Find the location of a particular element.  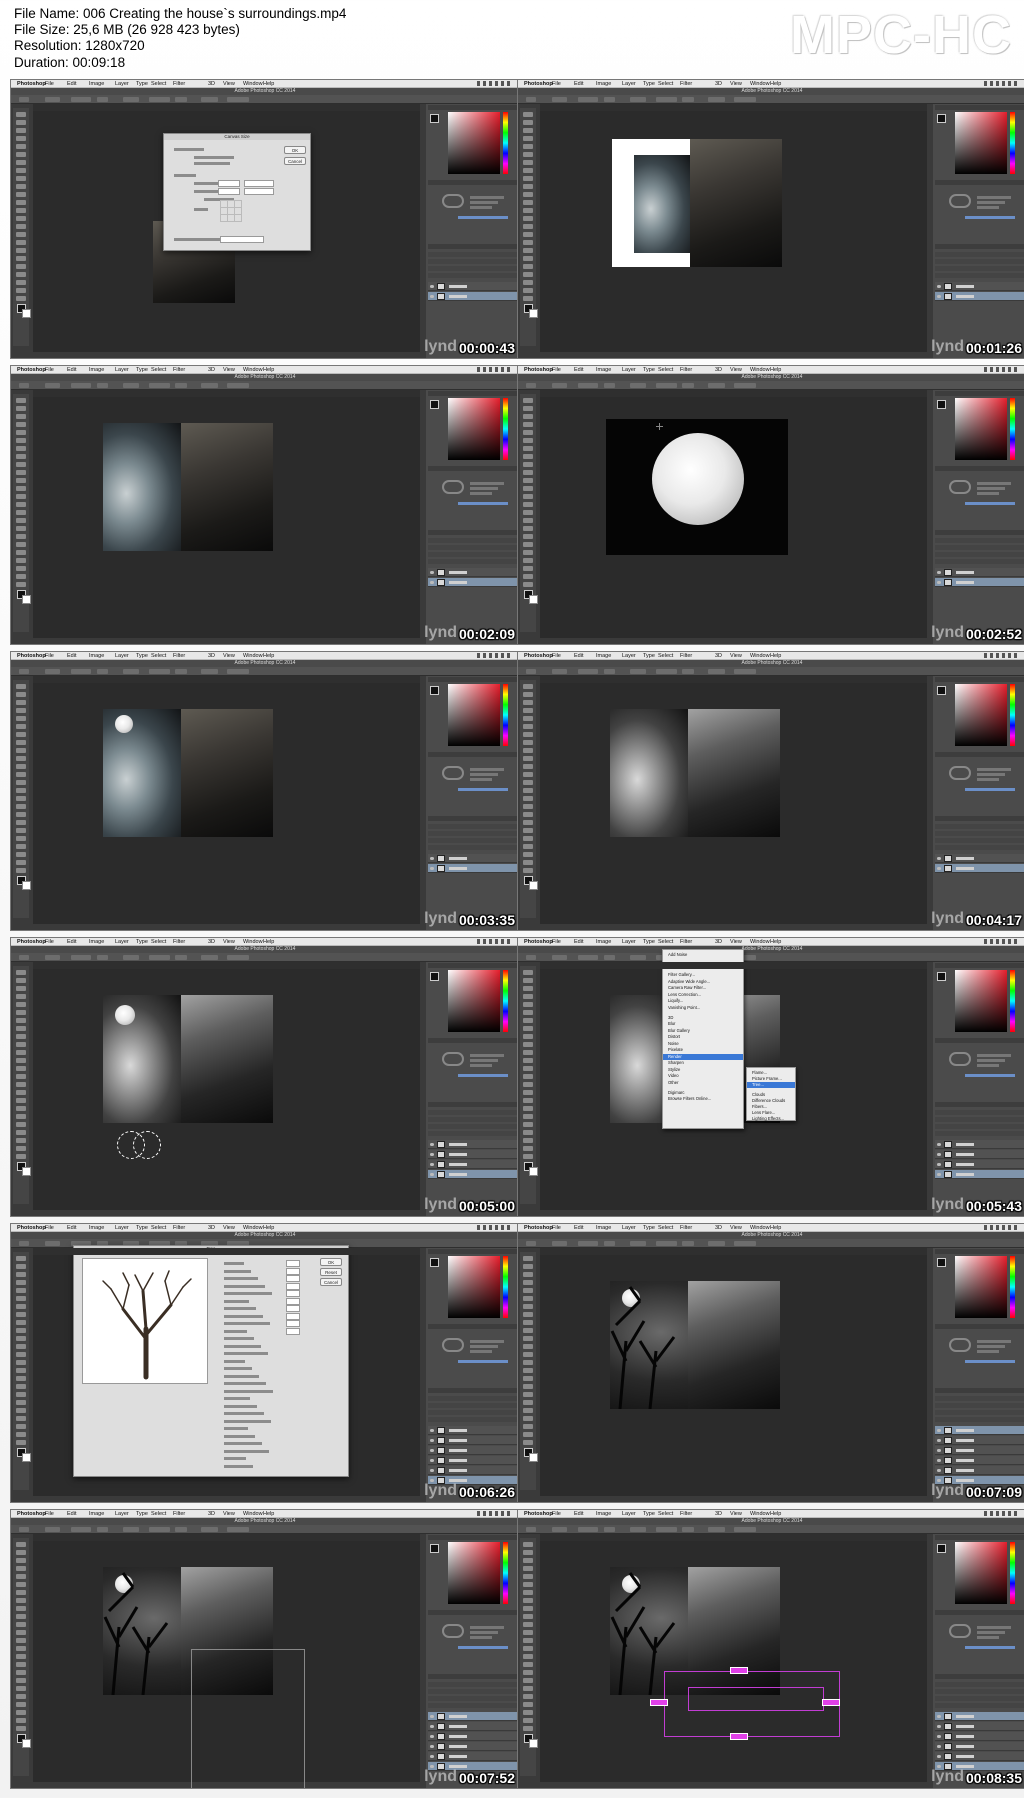

menu-item: Window is located at coordinates (253, 84).